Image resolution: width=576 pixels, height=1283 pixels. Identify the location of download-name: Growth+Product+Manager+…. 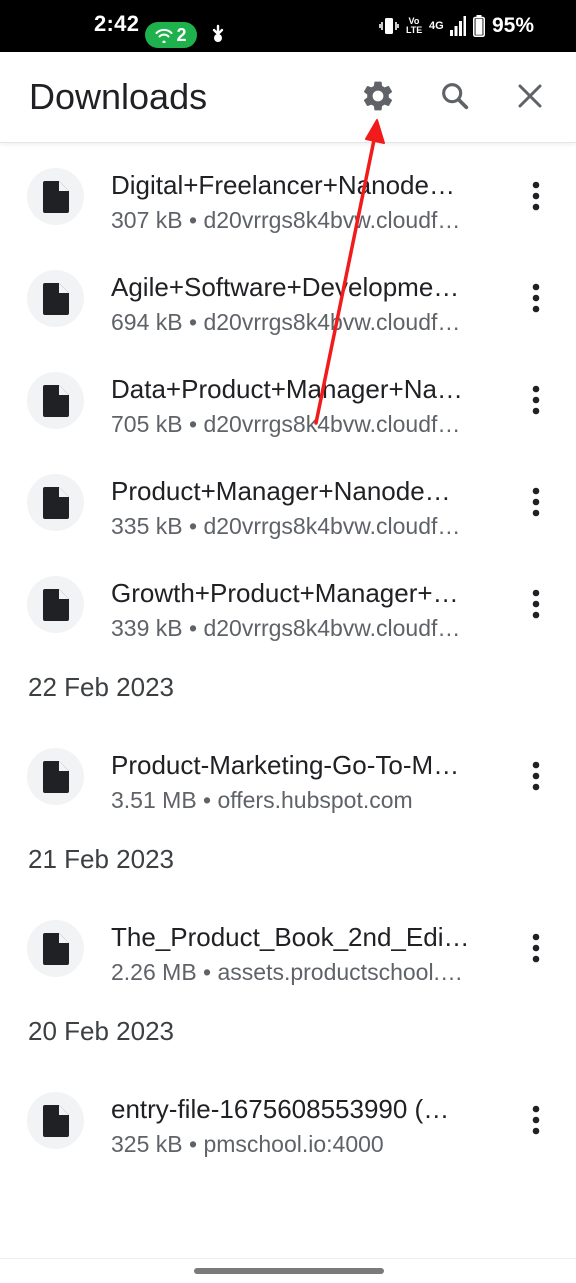
(285, 593).